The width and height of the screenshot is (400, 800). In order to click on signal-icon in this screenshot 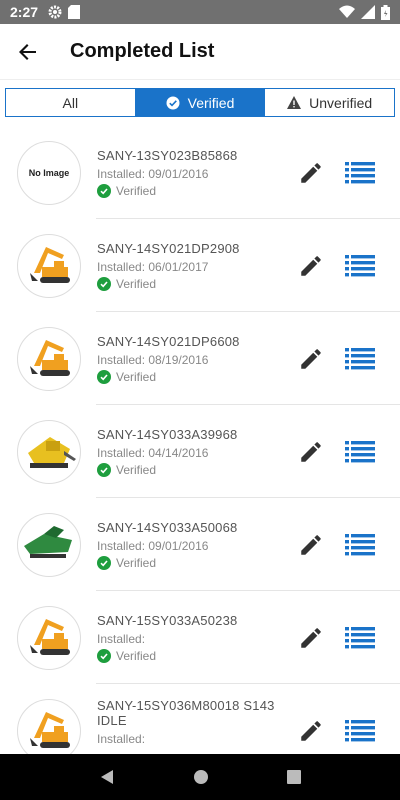, I will do `click(368, 12)`.